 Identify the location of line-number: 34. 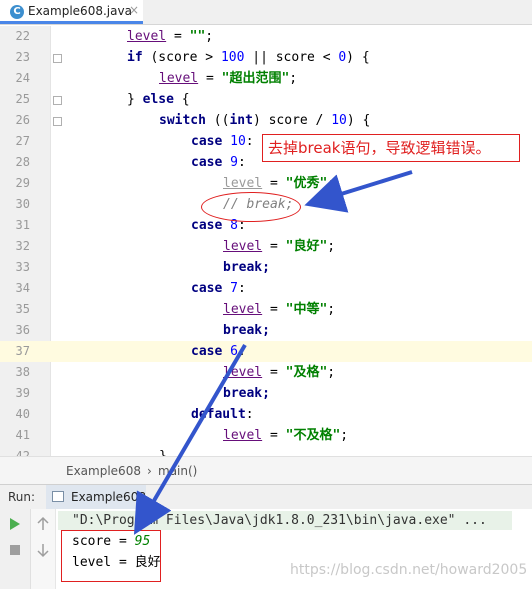
(22, 288).